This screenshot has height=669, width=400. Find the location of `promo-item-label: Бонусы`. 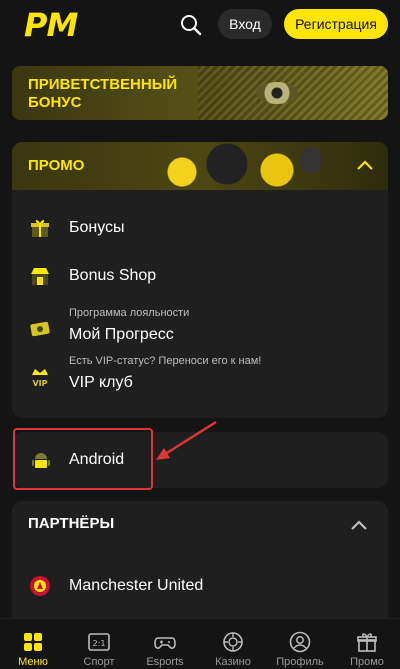

promo-item-label: Бонусы is located at coordinates (97, 227).